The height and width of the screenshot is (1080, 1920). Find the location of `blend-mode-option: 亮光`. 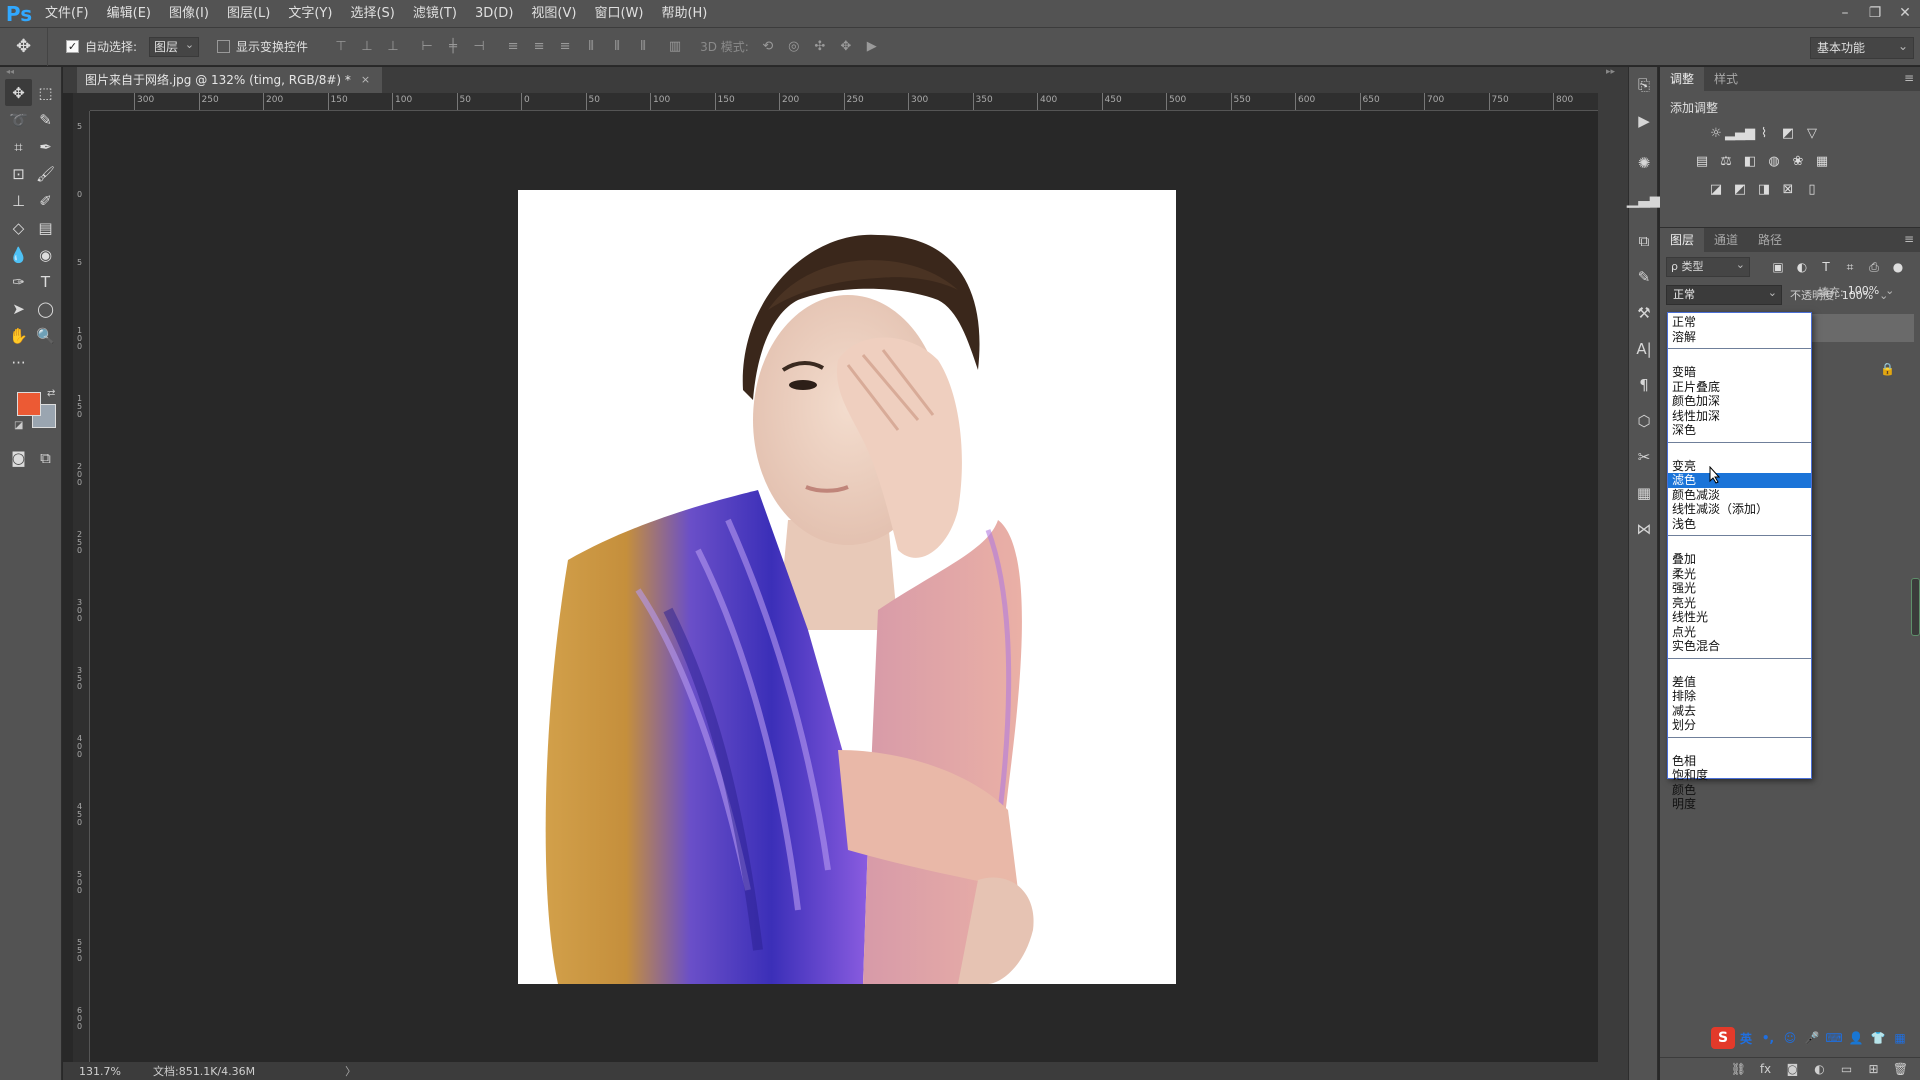

blend-mode-option: 亮光 is located at coordinates (1739, 603).